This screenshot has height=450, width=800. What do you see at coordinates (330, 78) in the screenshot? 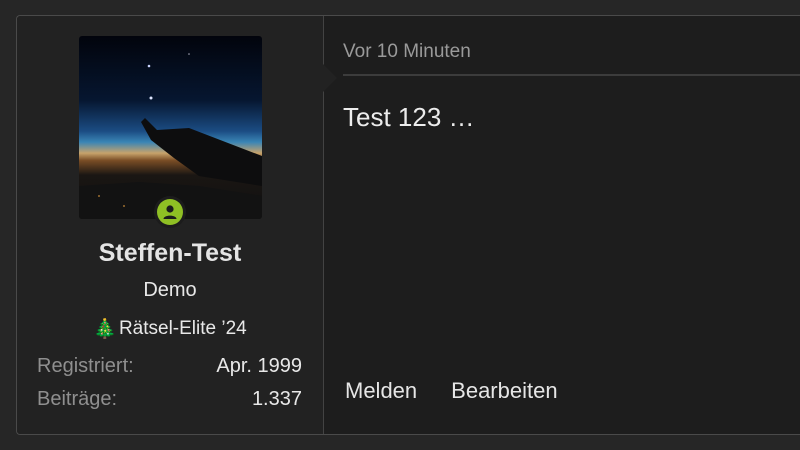
I see `panel-arrow` at bounding box center [330, 78].